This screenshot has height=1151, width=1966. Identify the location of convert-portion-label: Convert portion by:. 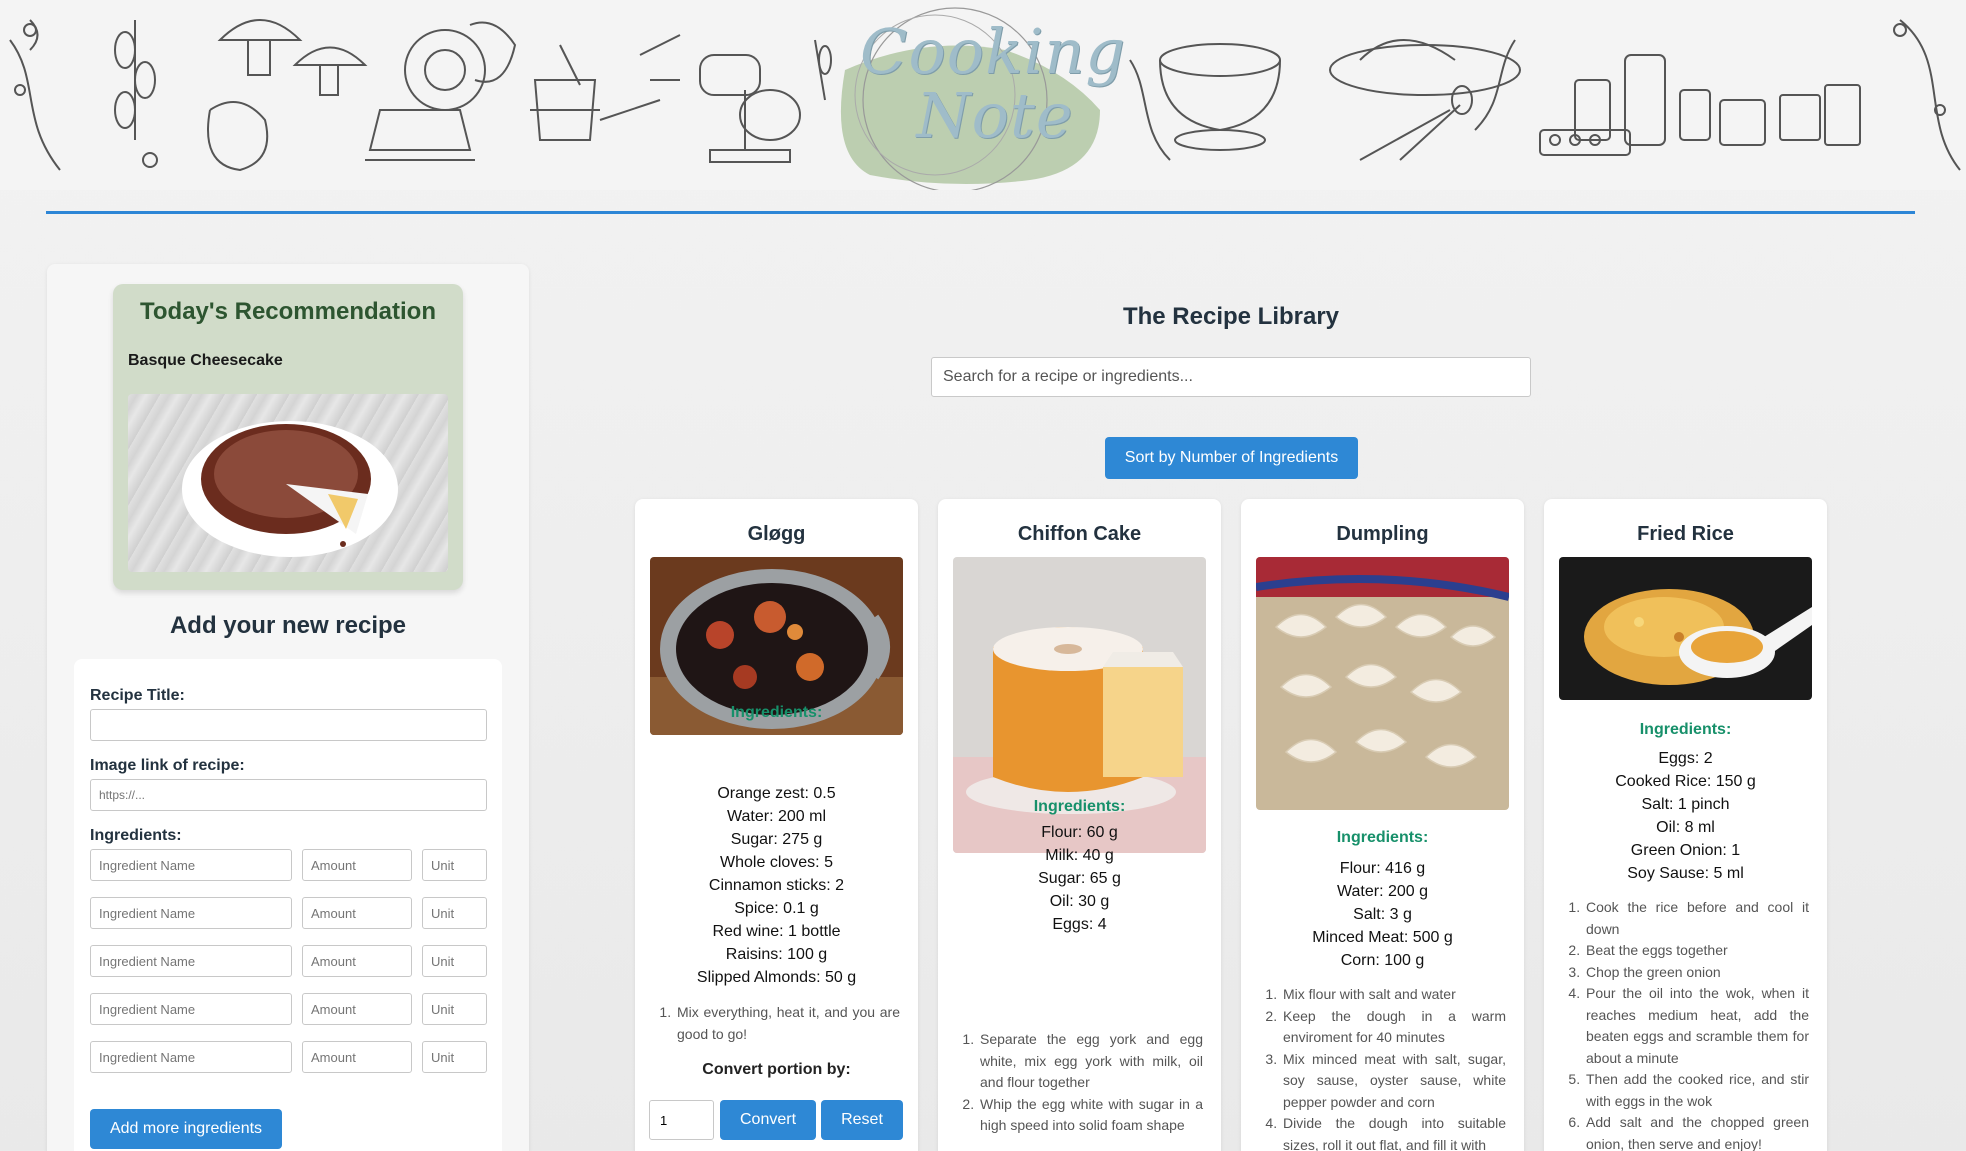
(776, 1069).